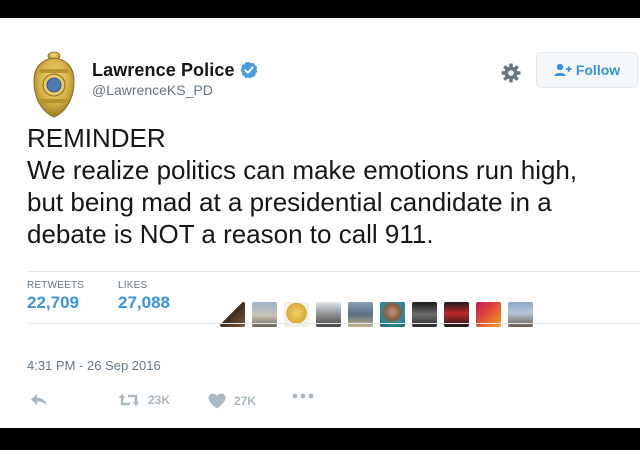  I want to click on tweet-timestamp: 4:31 PM - 26 Sep 2016, so click(94, 365).